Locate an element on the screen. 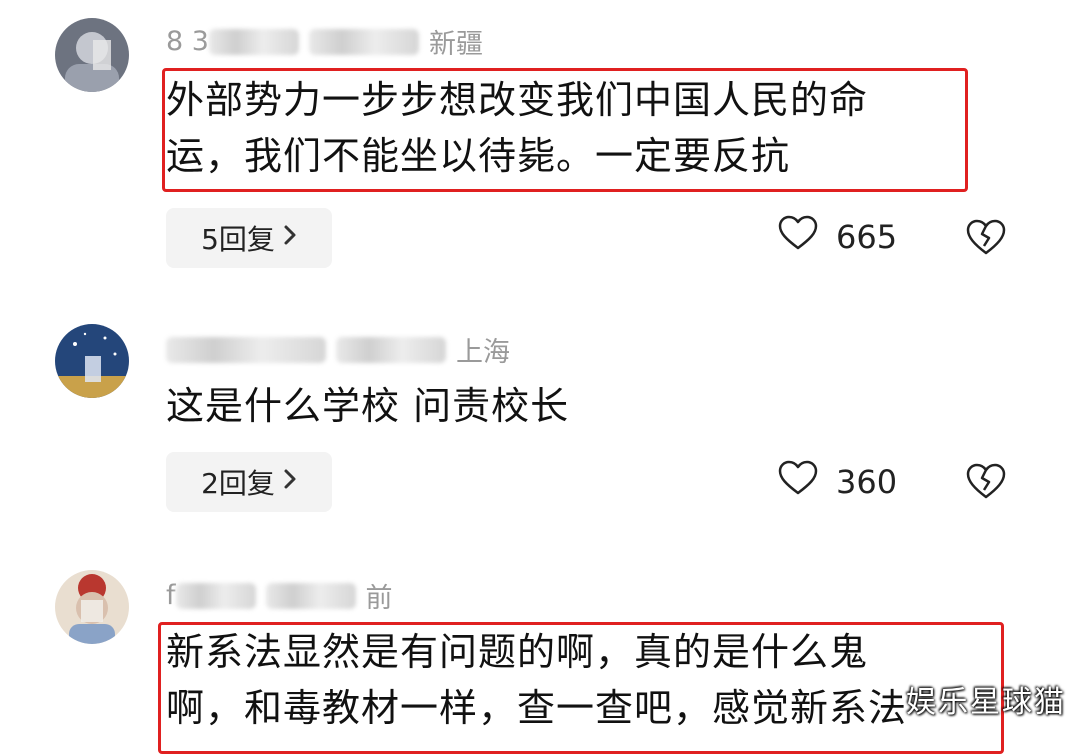 The height and width of the screenshot is (754, 1080). like-button: 360 is located at coordinates (837, 482).